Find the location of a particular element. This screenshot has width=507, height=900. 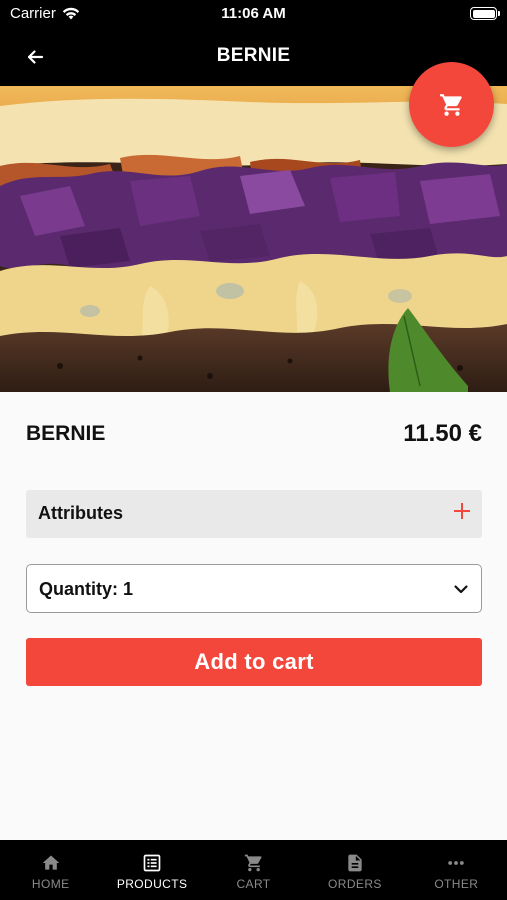

floating-cart-button is located at coordinates (451, 104).